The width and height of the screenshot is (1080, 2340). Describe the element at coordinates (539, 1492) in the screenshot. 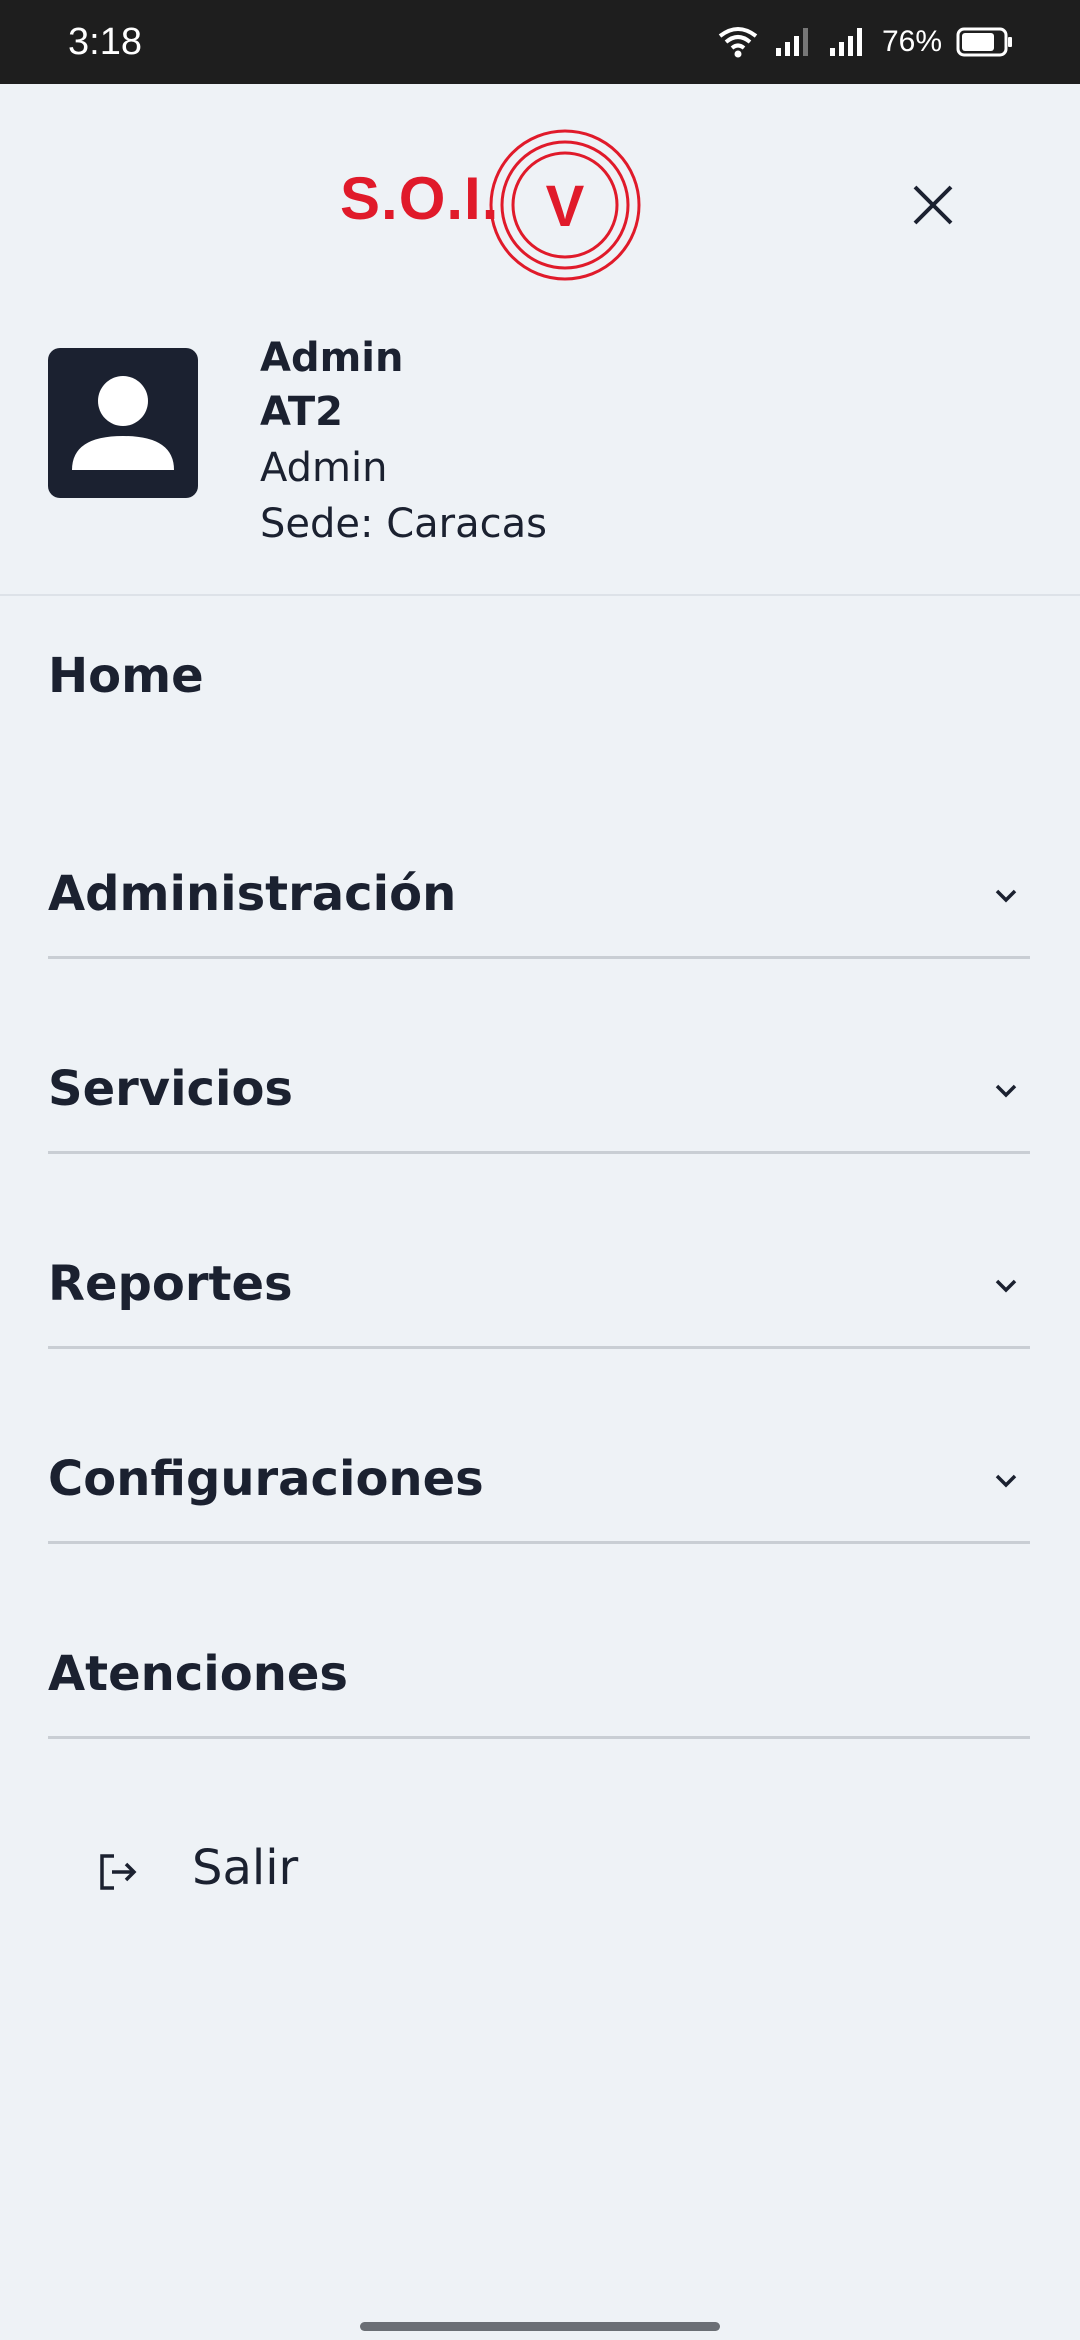

I see `menu-item-configuraciones: Configuraciones` at that location.